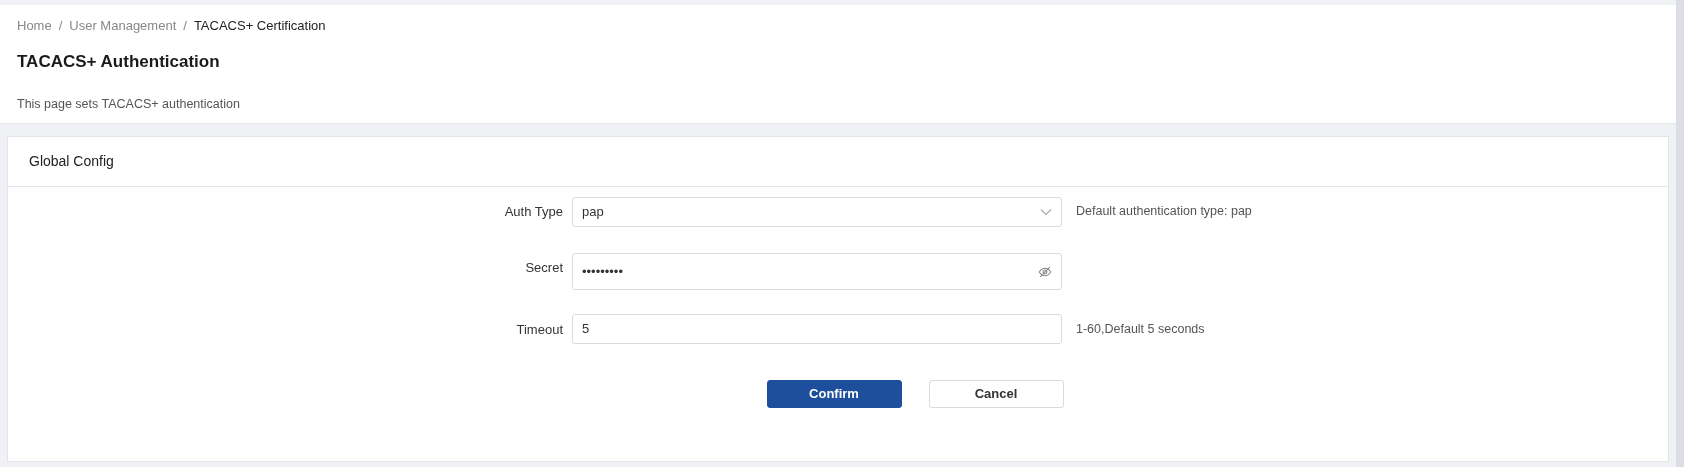 The height and width of the screenshot is (467, 1684). I want to click on field-label: Timeout, so click(539, 330).